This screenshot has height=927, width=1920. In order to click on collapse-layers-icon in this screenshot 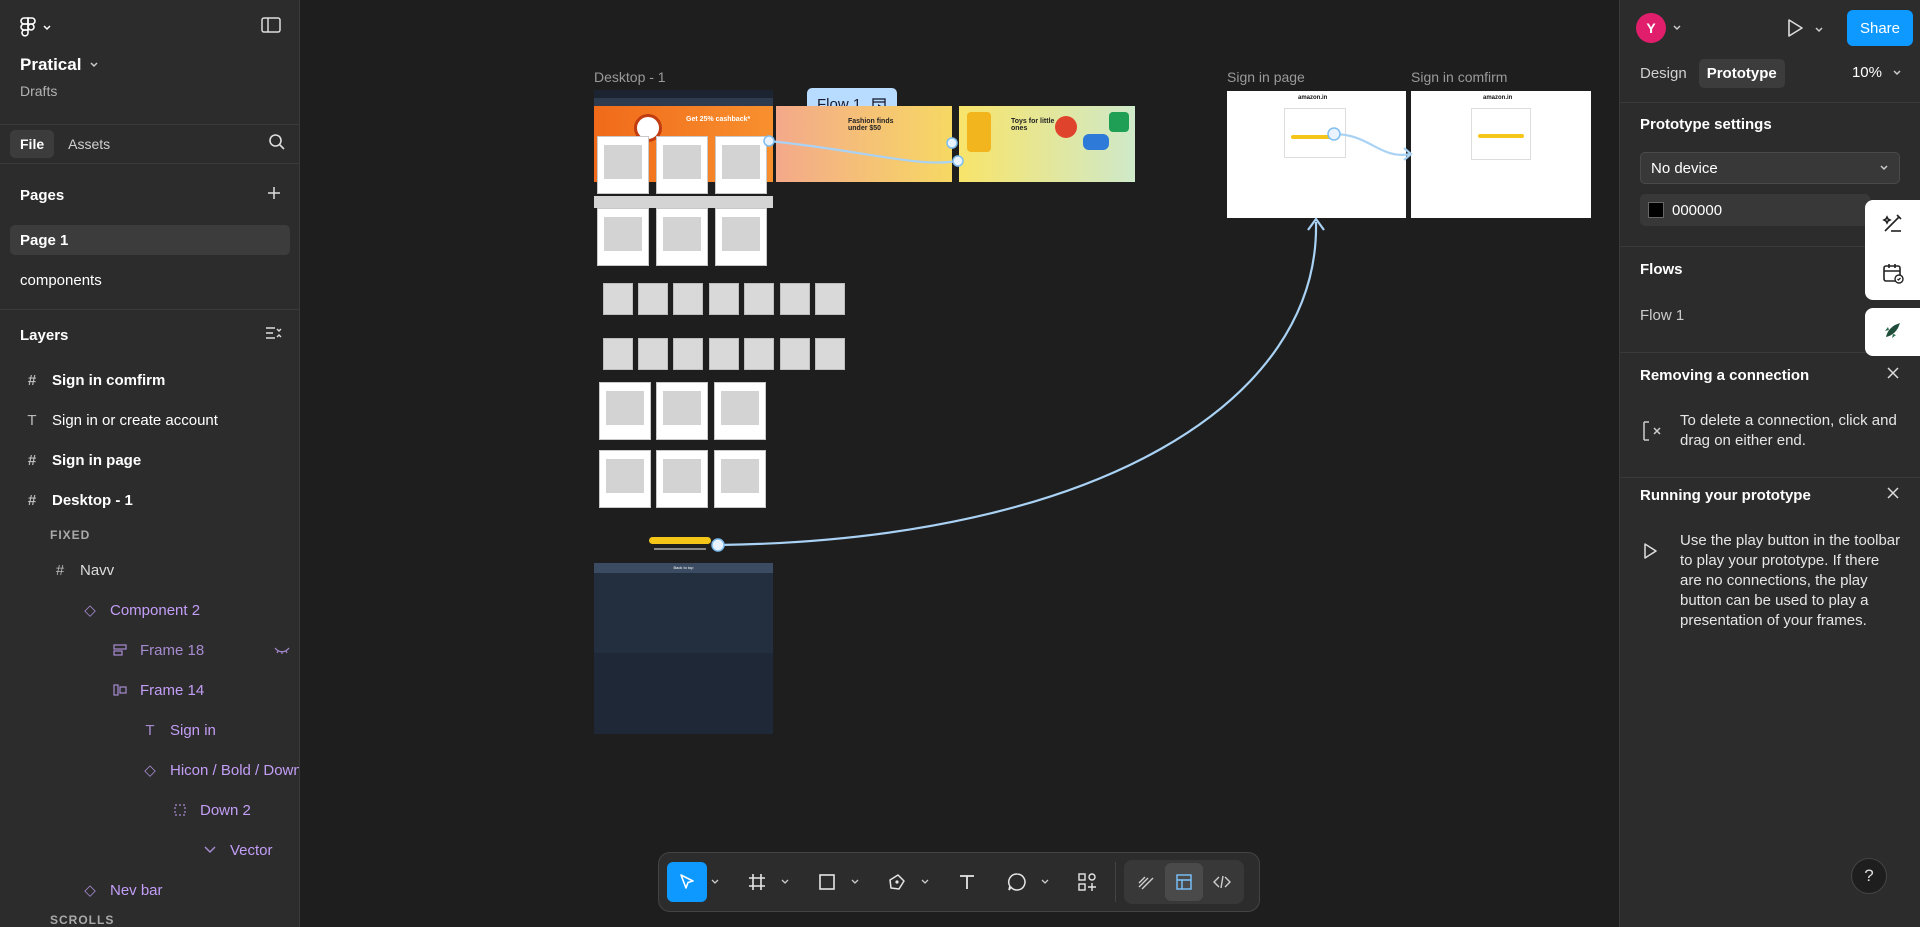, I will do `click(273, 335)`.